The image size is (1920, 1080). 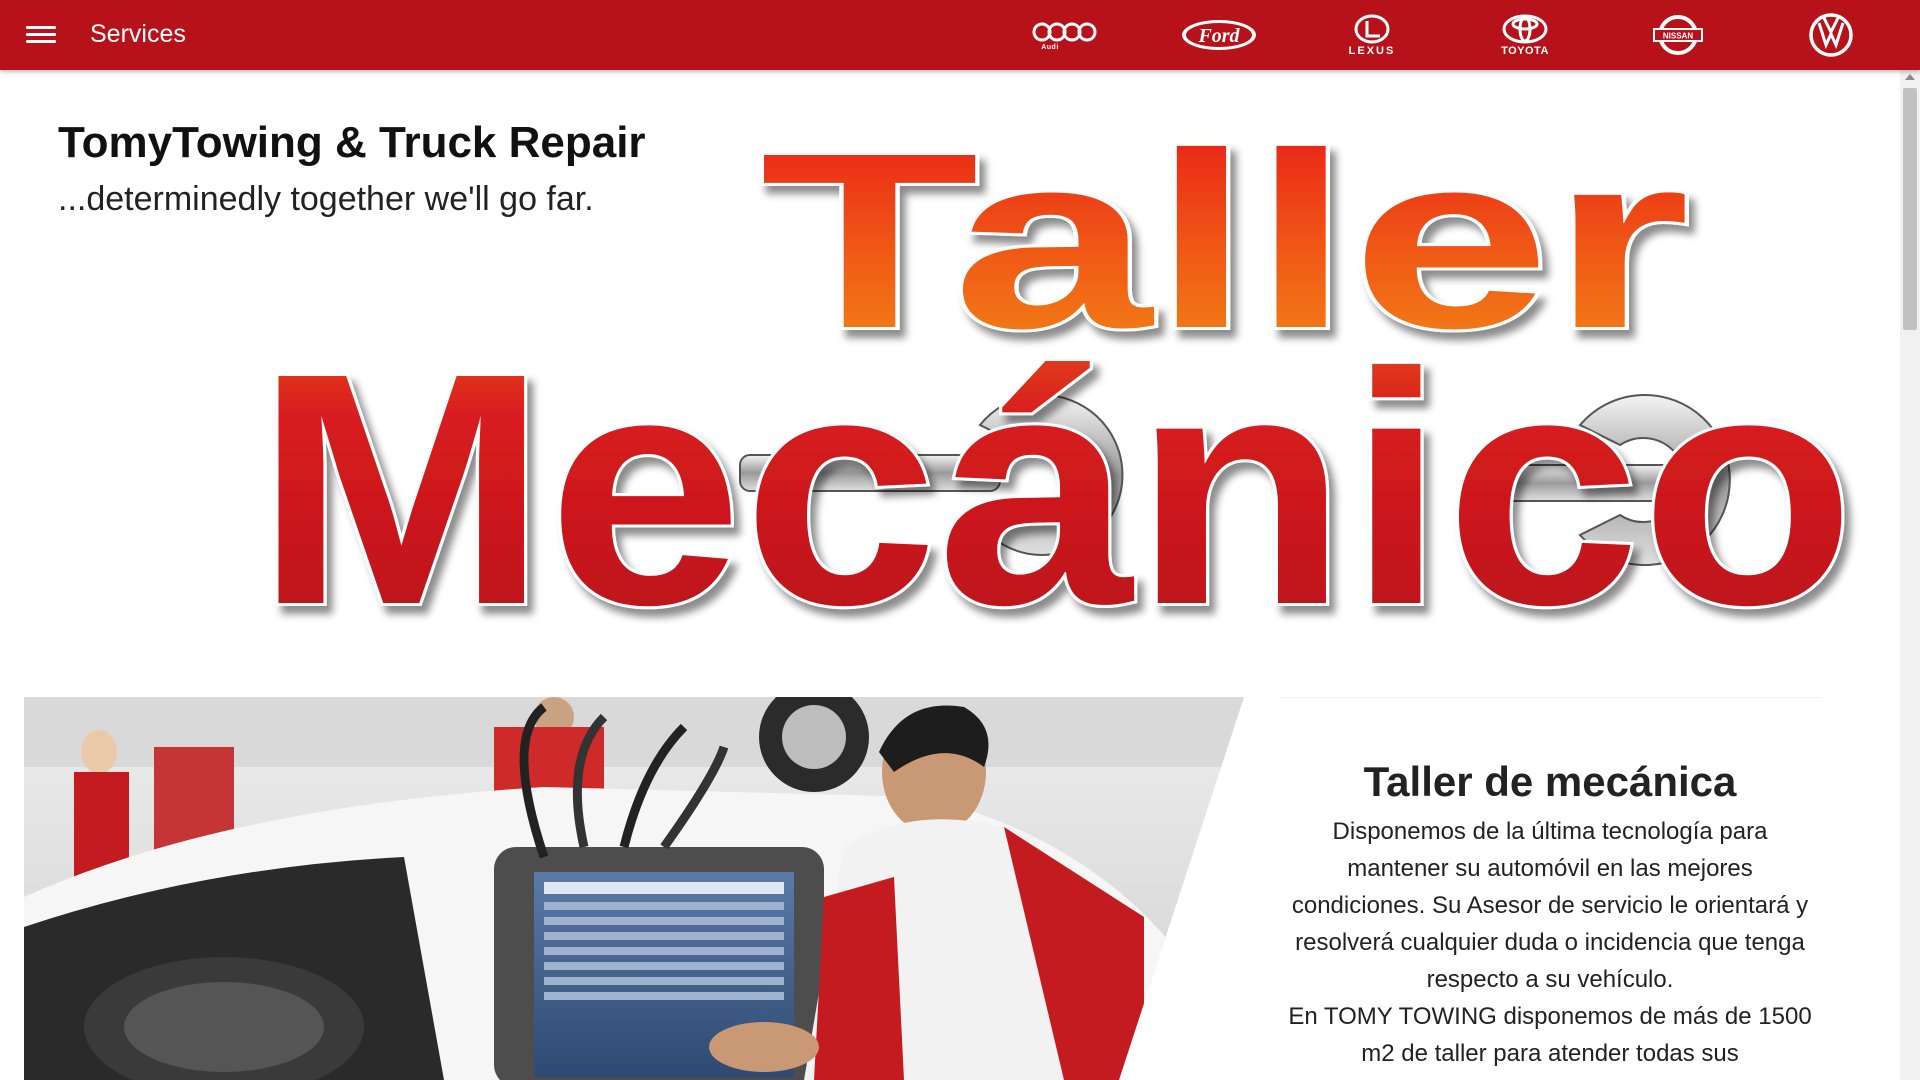 What do you see at coordinates (138, 34) in the screenshot?
I see `nav-title: Services` at bounding box center [138, 34].